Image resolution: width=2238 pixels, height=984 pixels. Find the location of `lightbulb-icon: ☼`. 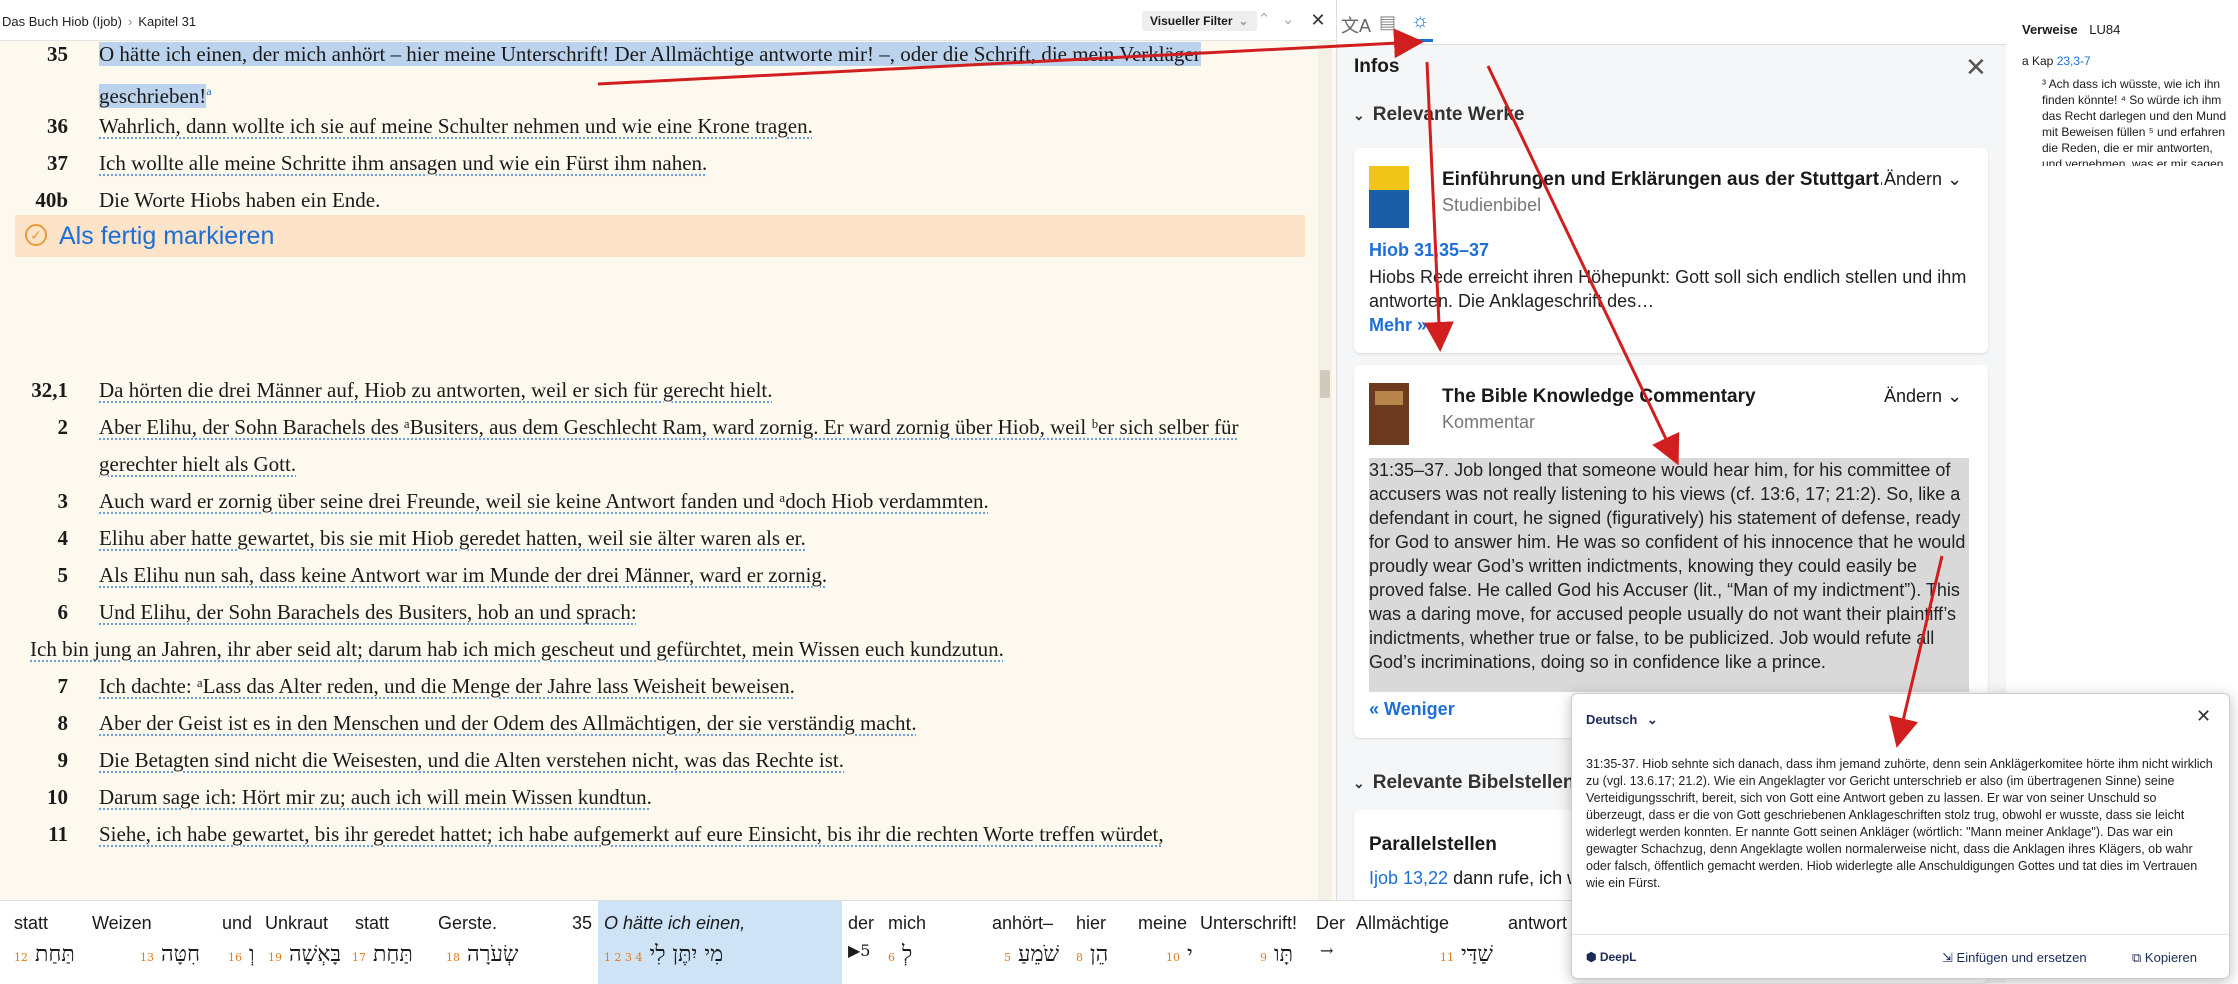

lightbulb-icon: ☼ is located at coordinates (1420, 26).